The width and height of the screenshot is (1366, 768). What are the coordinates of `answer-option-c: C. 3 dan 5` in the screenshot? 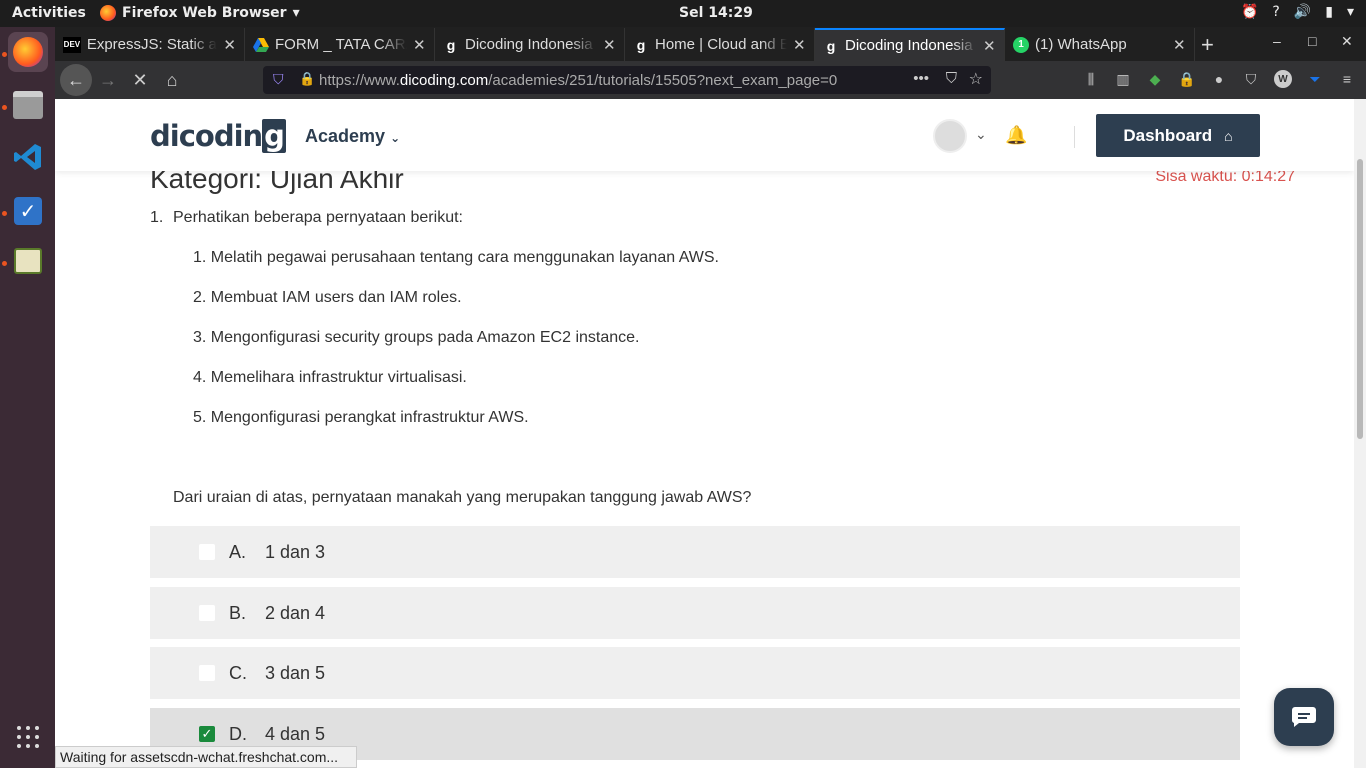 It's located at (695, 673).